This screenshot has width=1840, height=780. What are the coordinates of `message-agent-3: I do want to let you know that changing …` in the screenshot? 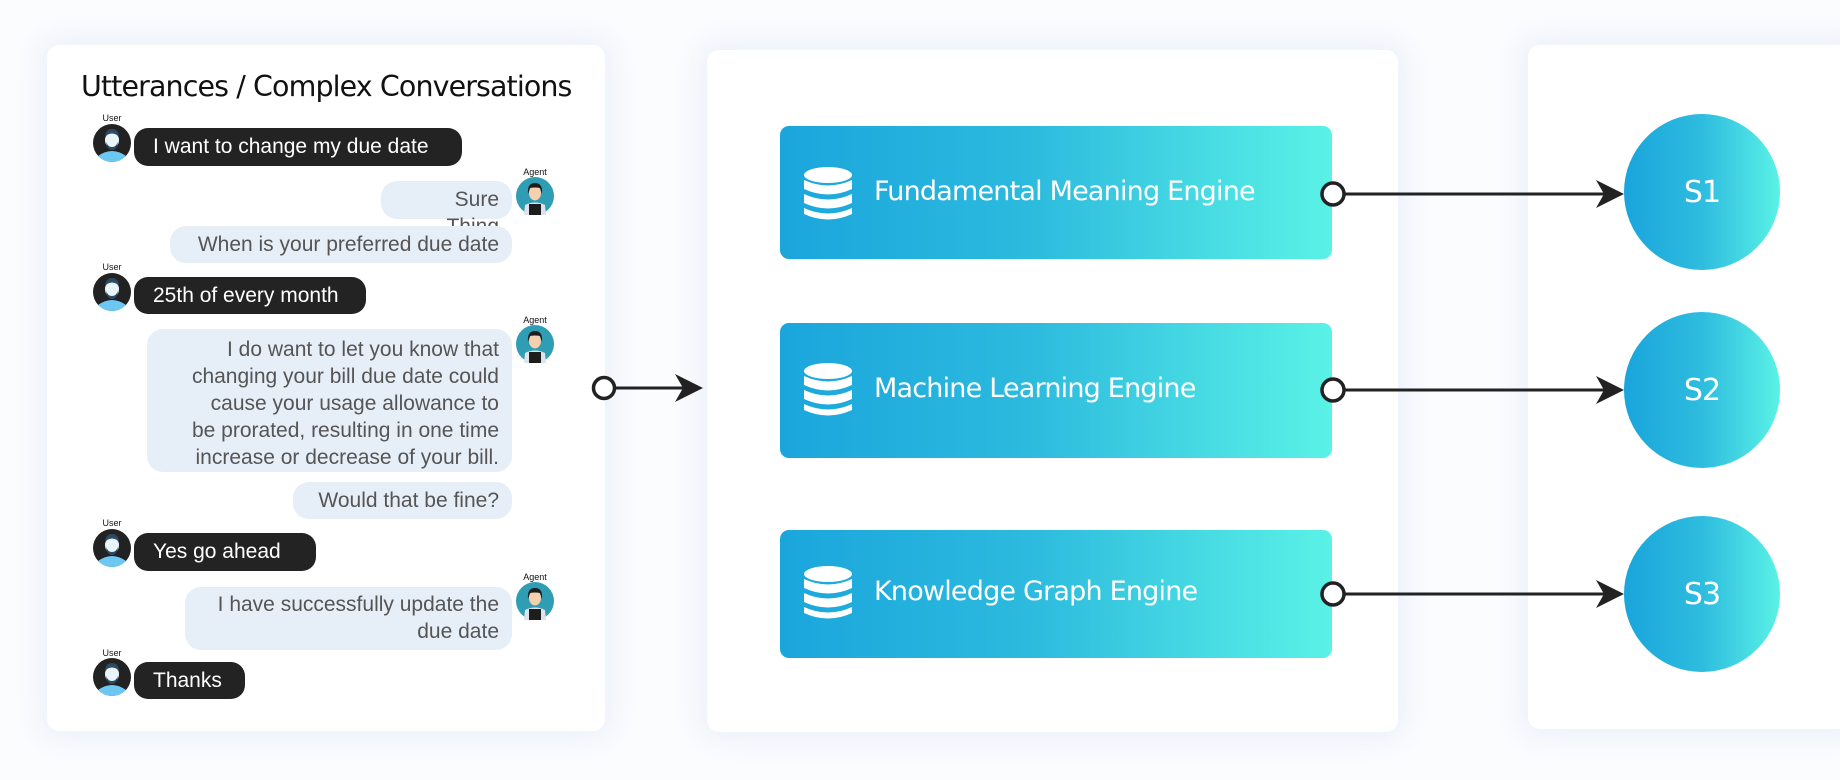 It's located at (329, 400).